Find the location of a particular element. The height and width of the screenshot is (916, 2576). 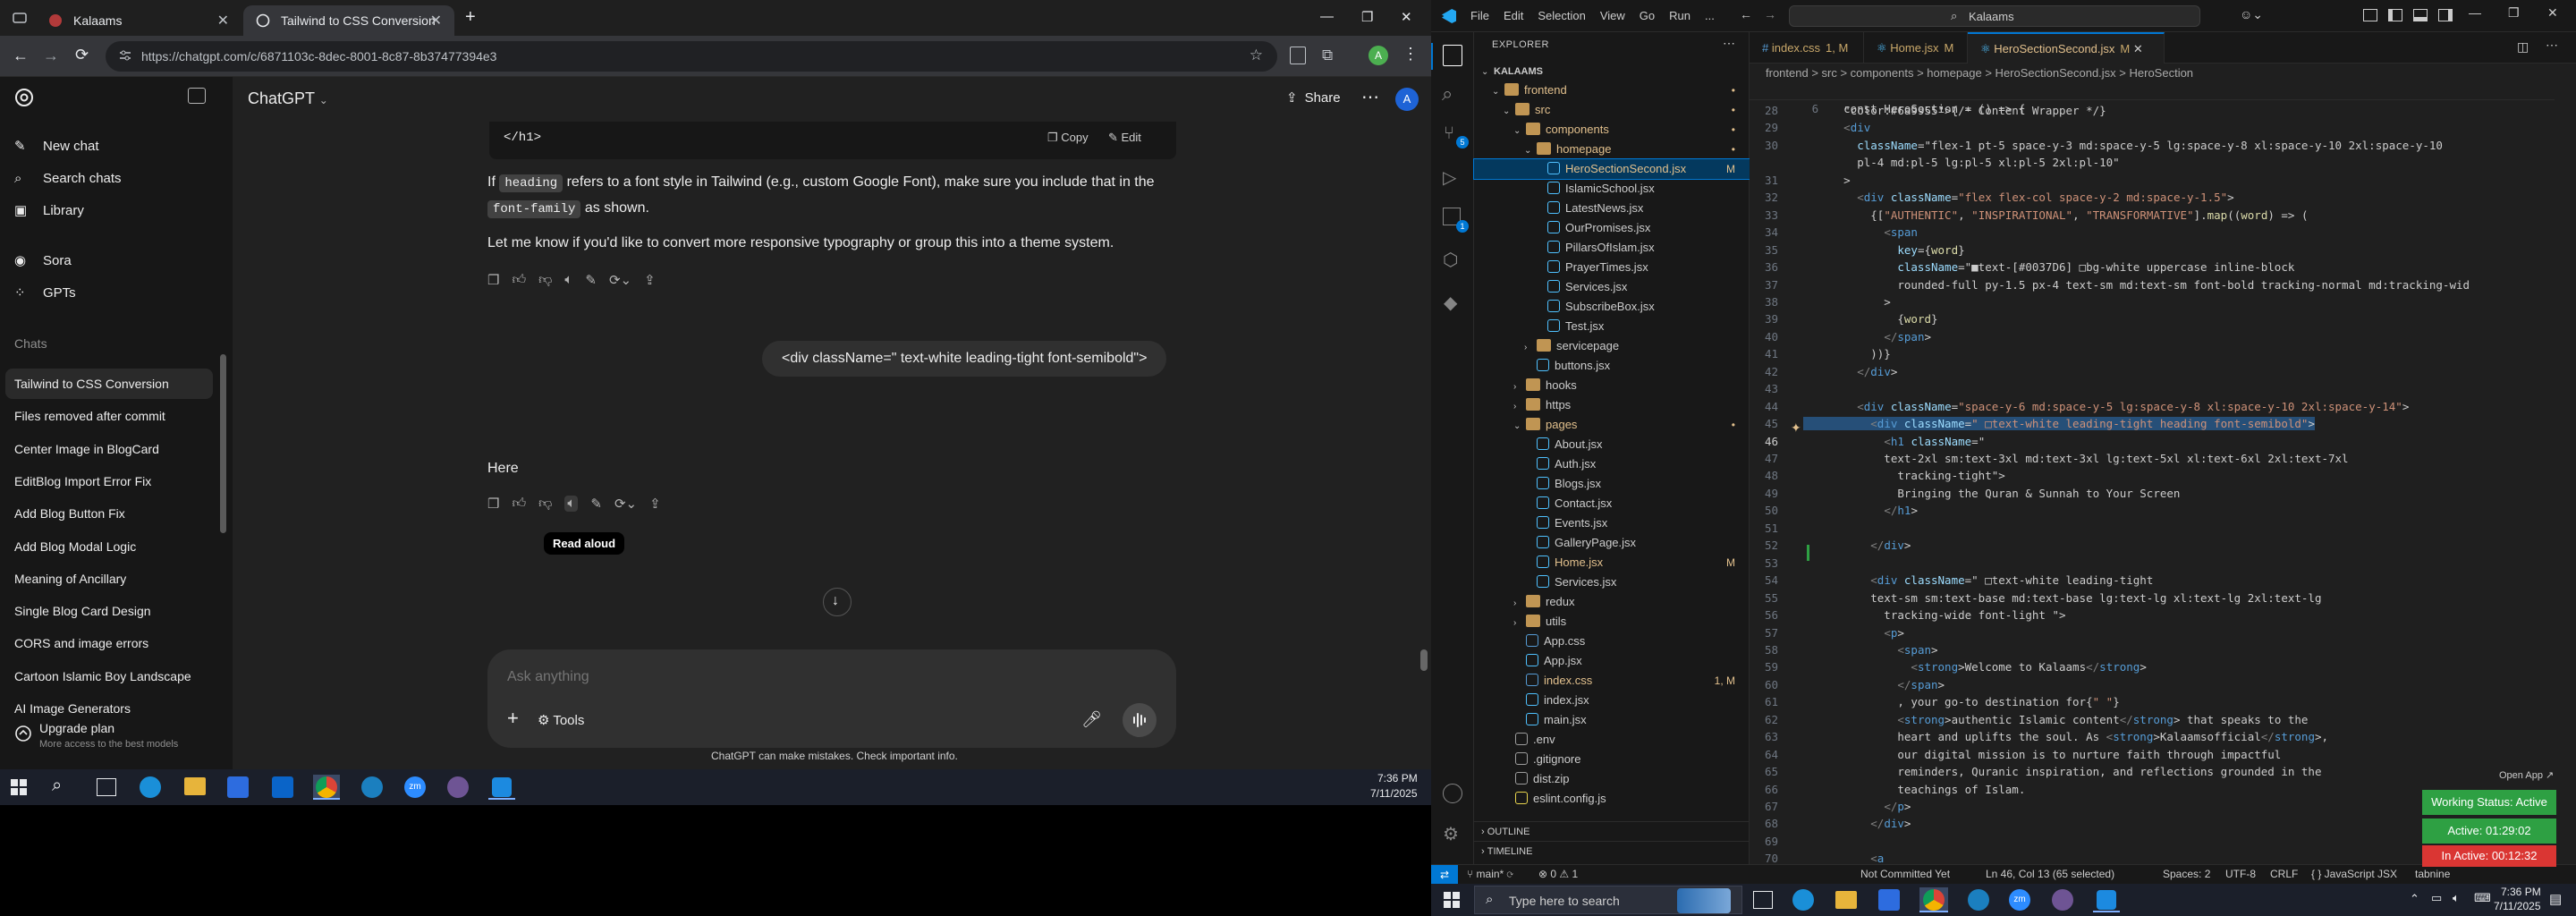

copy-code-button: ❐ Copy is located at coordinates (1068, 138).